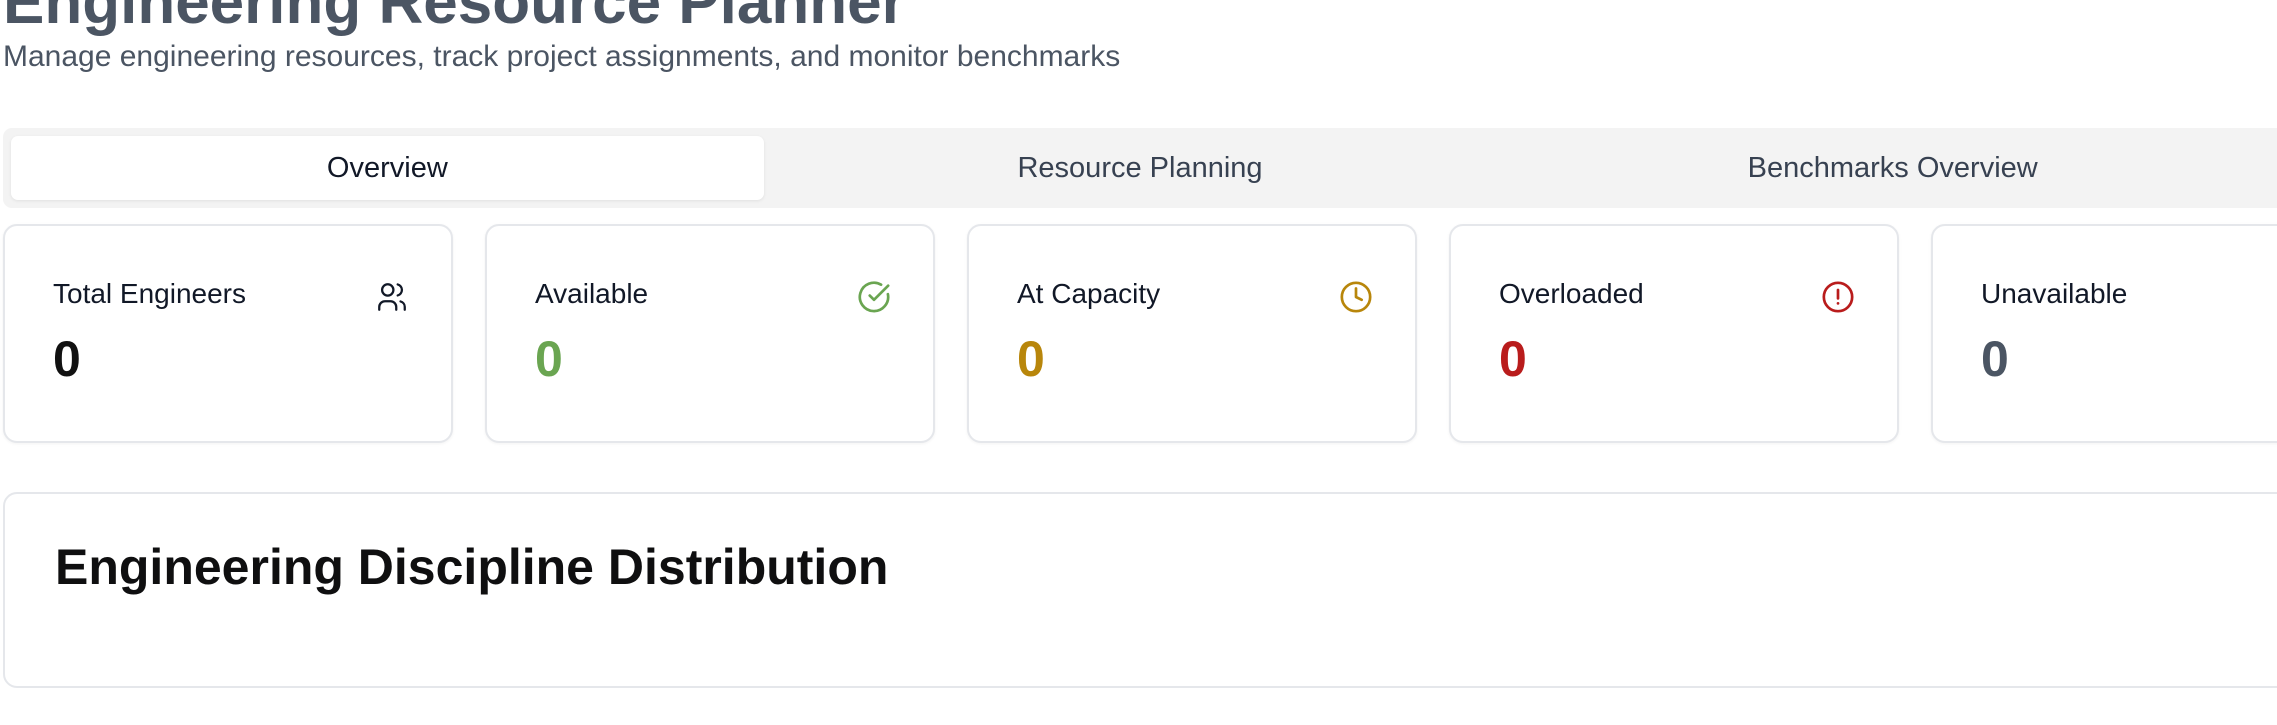  What do you see at coordinates (150, 293) in the screenshot?
I see `stat-label: Total Engineers` at bounding box center [150, 293].